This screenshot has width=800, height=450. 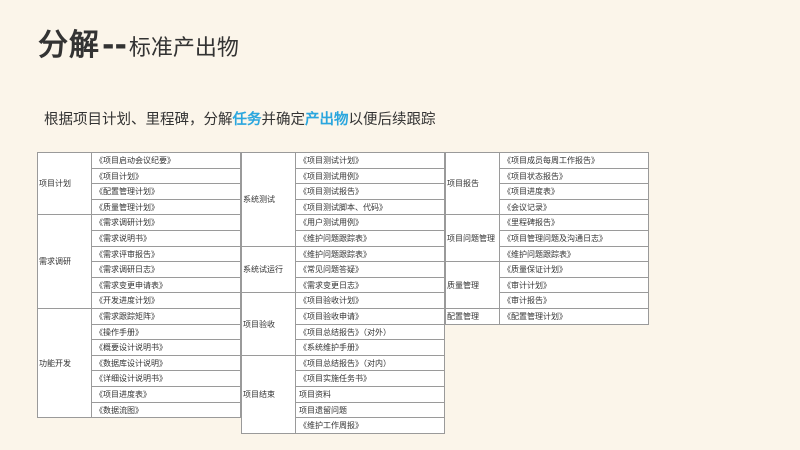 I want to click on group-items: 《项目验收计划》 《项目验收申请》 《项目总结报告》（对外） 《系统维护手册》, so click(x=370, y=324).